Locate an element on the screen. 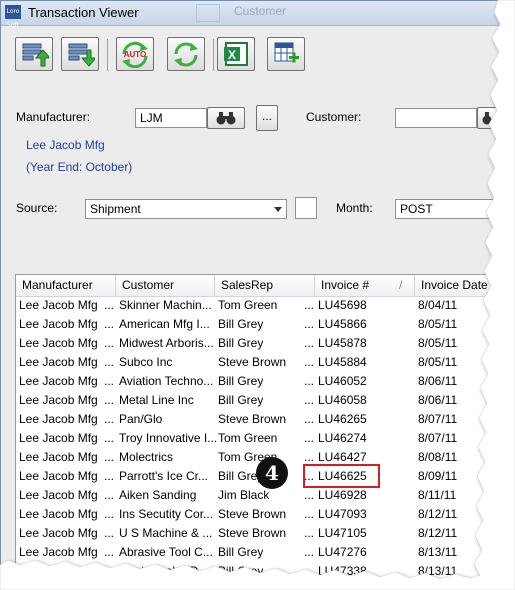 This screenshot has width=515, height=590. move-down-icon is located at coordinates (81, 55).